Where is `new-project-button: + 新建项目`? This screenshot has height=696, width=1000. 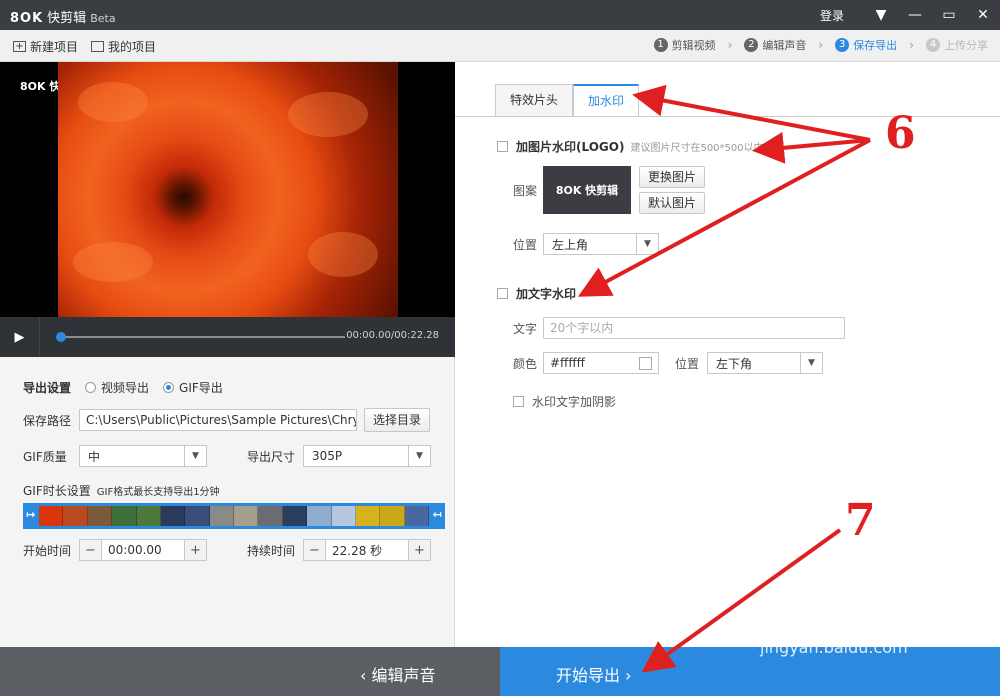
new-project-button: + 新建项目 is located at coordinates (45, 46).